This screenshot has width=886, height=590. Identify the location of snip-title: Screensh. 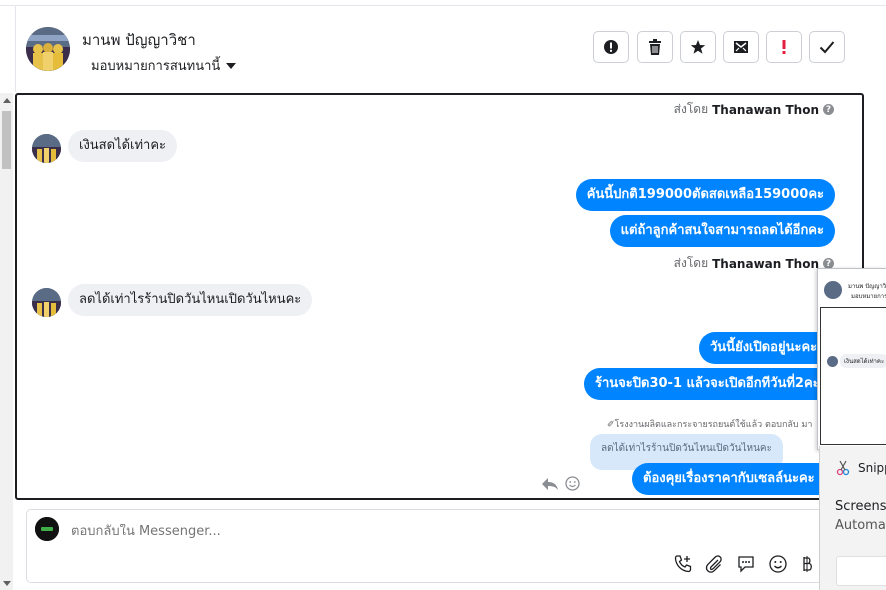
(860, 506).